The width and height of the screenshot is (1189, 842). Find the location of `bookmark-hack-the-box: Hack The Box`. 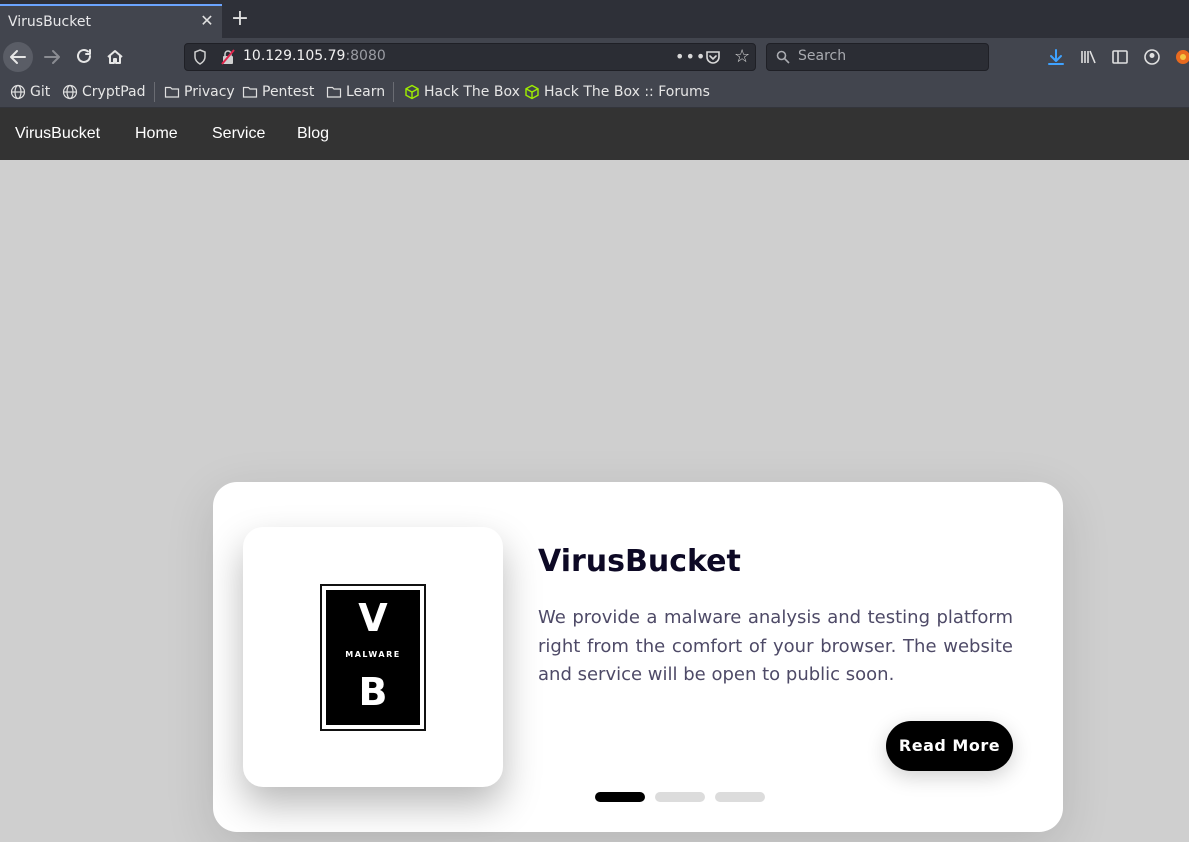

bookmark-hack-the-box: Hack The Box is located at coordinates (462, 92).